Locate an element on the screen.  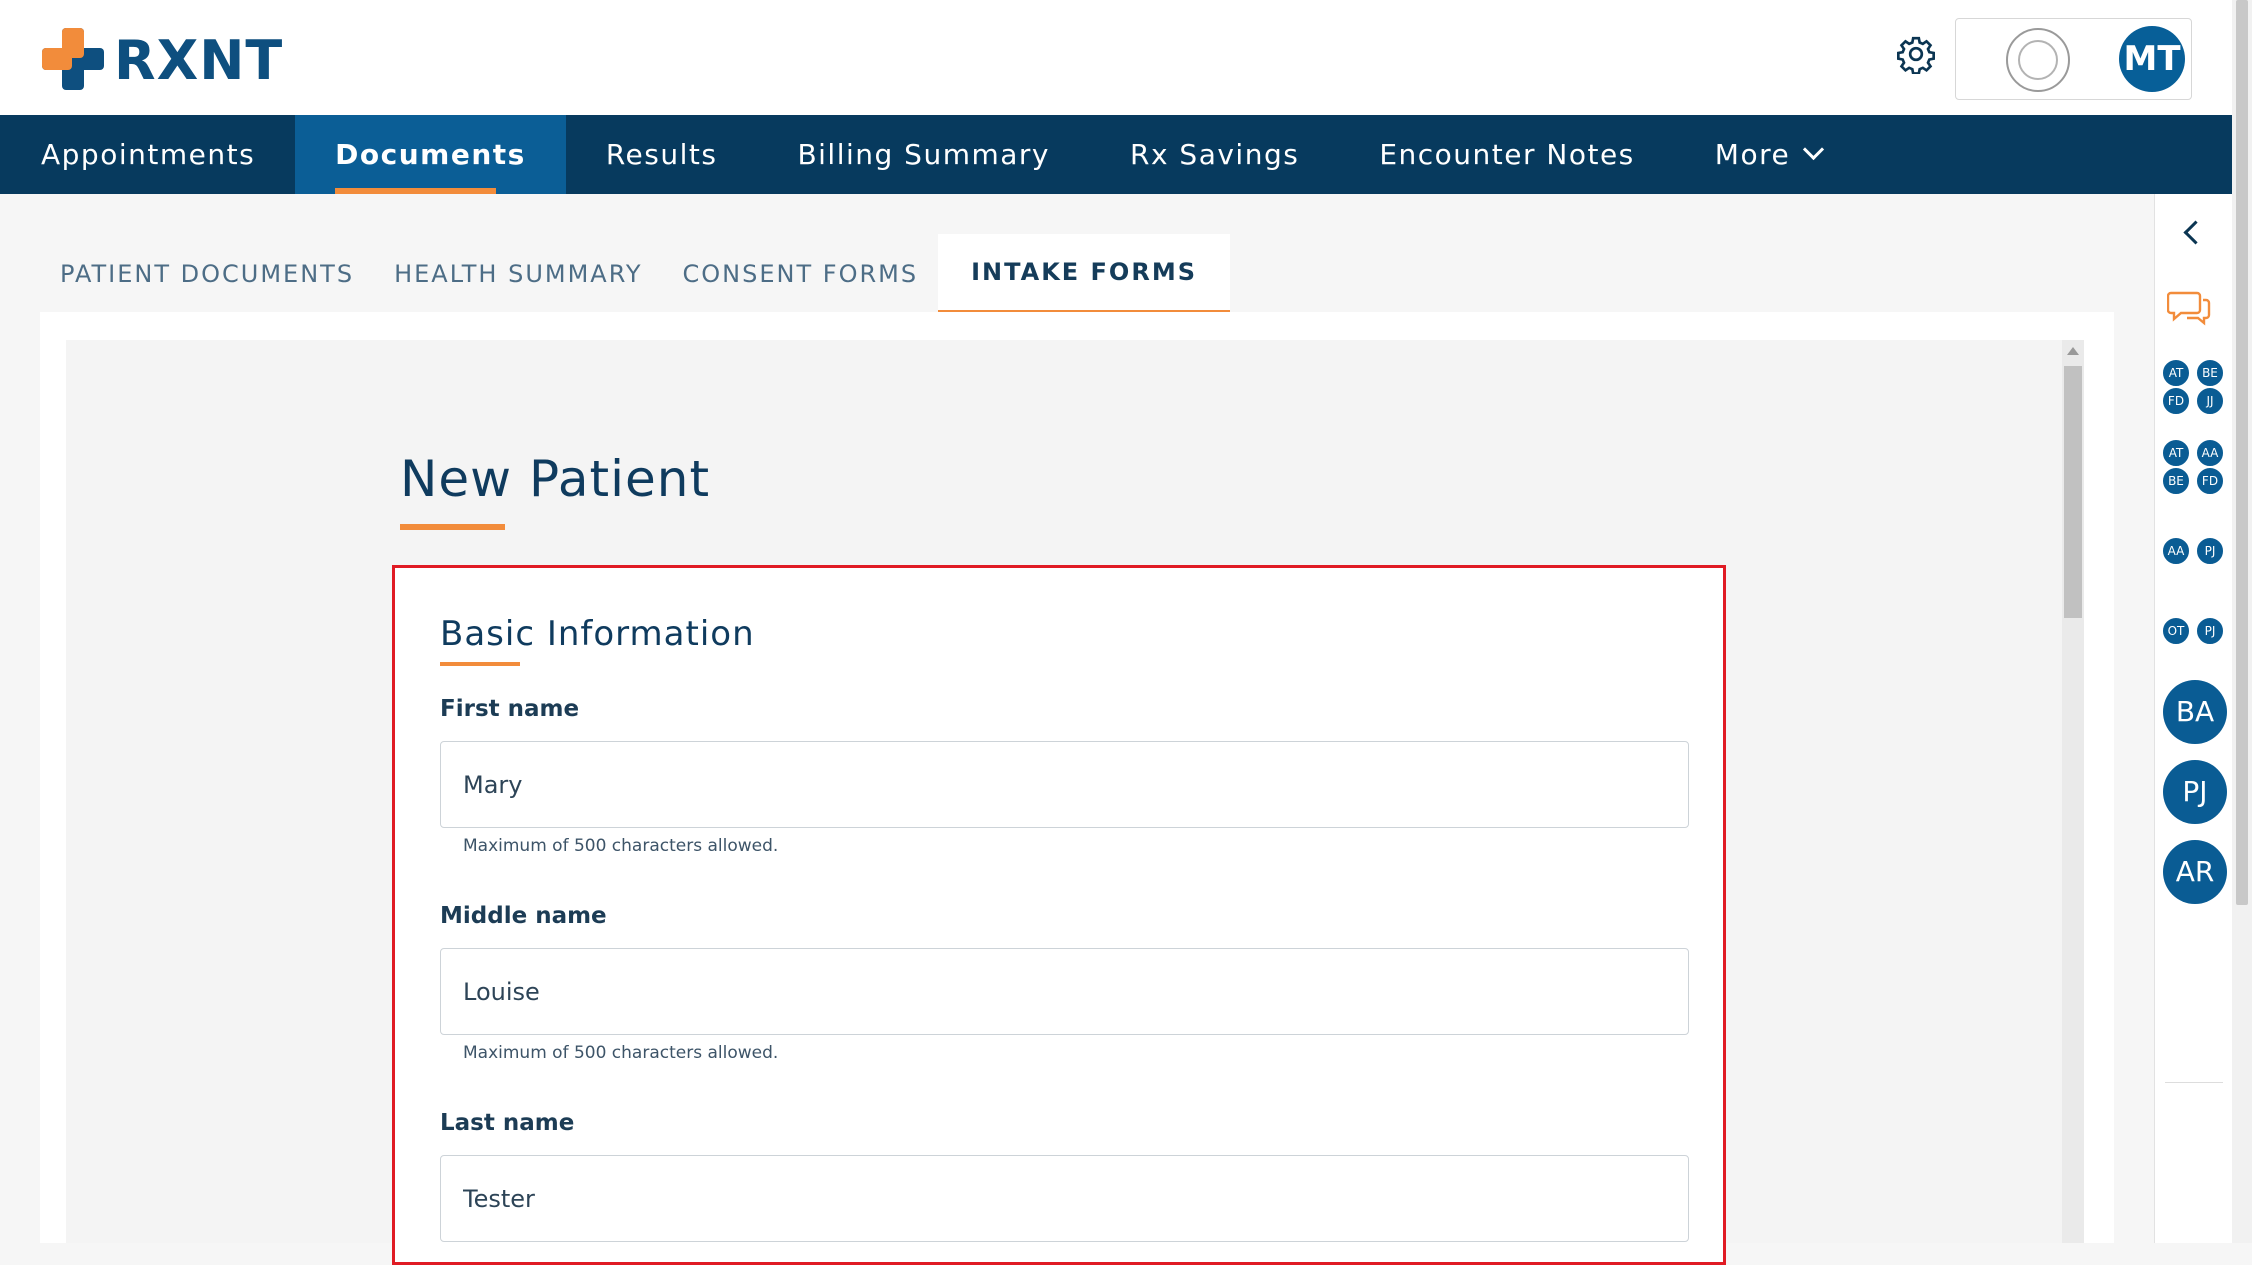
chat-icon is located at coordinates (2189, 309).